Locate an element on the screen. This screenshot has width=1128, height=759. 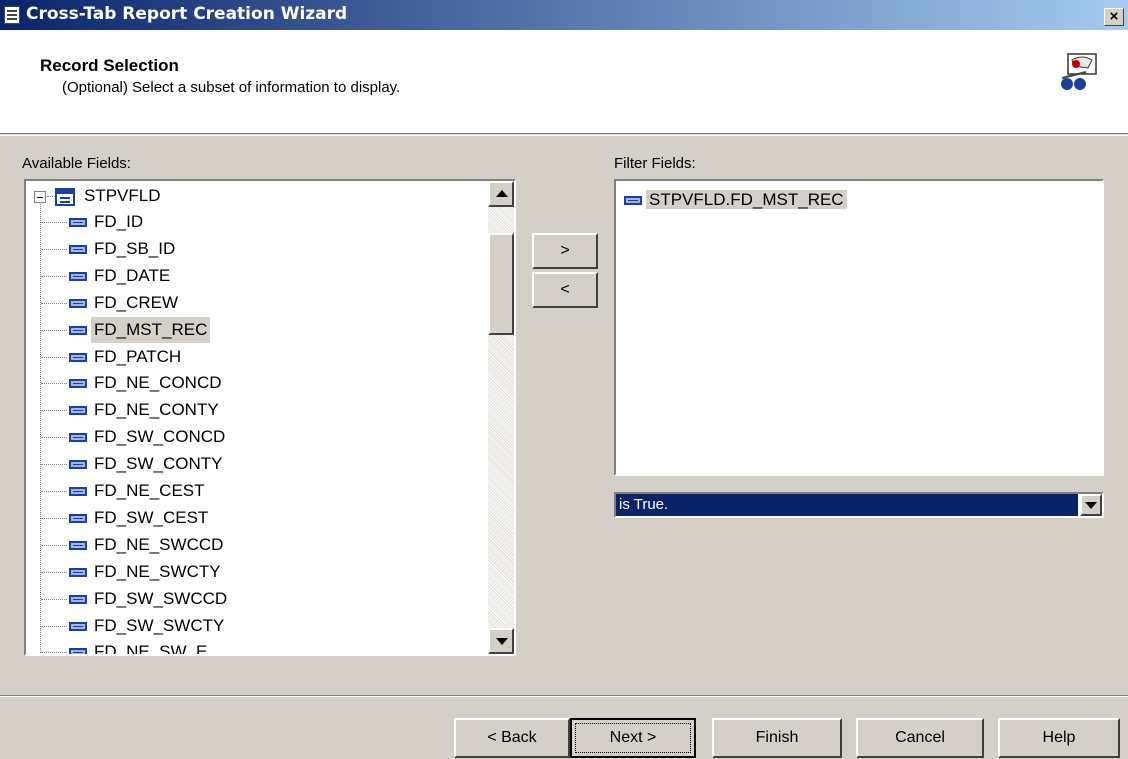
field-name: FD_SW_CONTY is located at coordinates (158, 464).